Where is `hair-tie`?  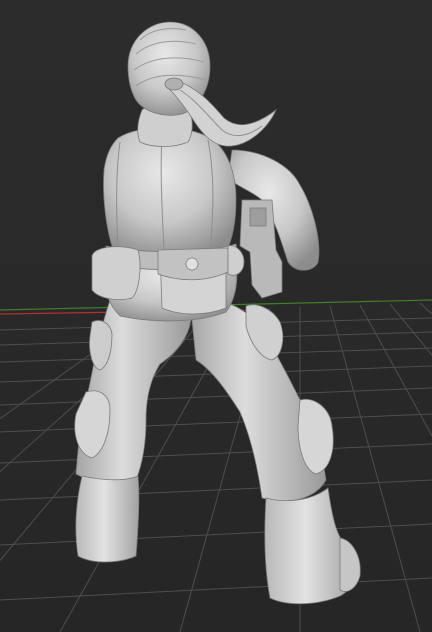
hair-tie is located at coordinates (174, 84).